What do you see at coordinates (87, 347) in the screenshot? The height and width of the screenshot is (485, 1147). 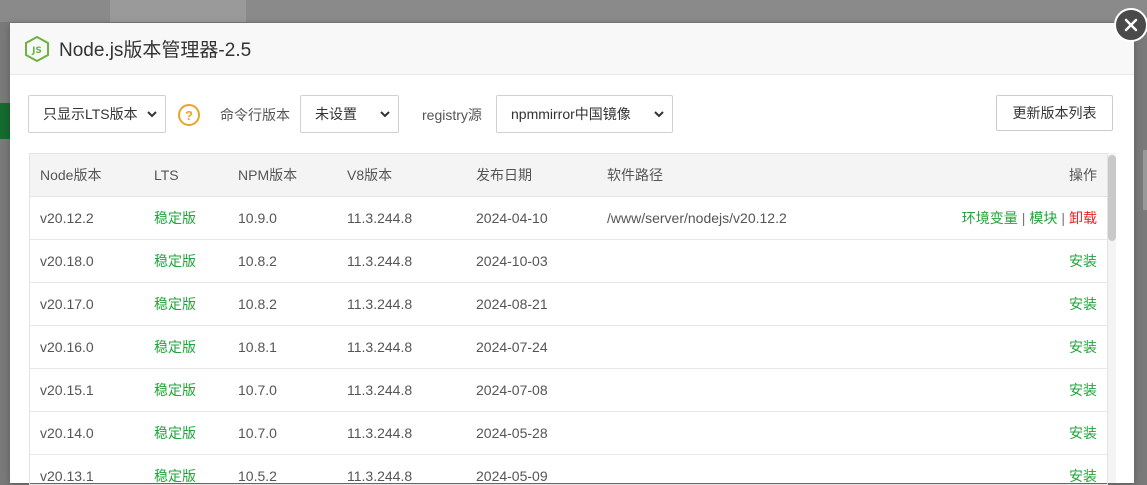 I see `cell-version: v20.16.0` at bounding box center [87, 347].